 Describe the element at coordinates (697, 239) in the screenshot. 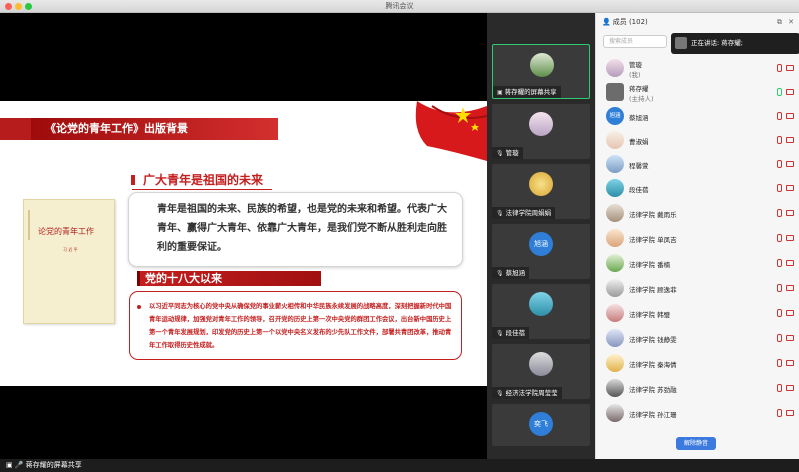

I see `list-item: 法律学院 单凤吉` at that location.